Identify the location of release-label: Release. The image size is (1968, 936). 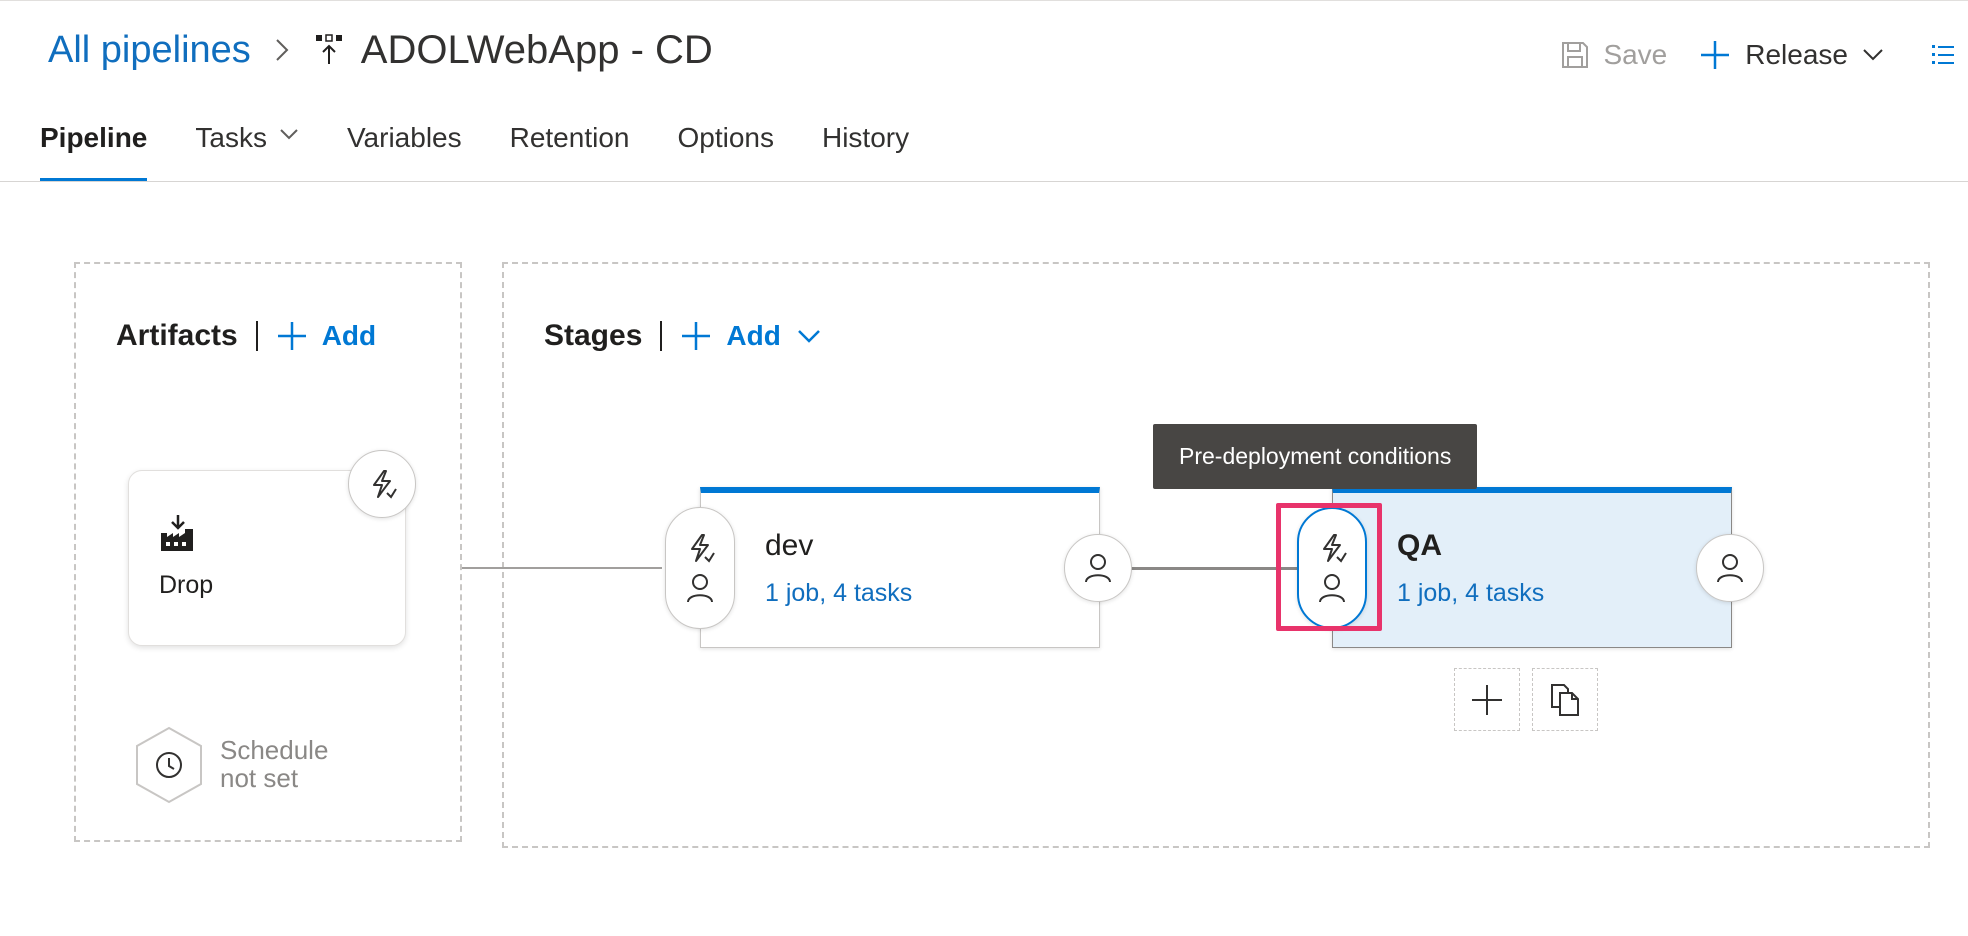
(1796, 54).